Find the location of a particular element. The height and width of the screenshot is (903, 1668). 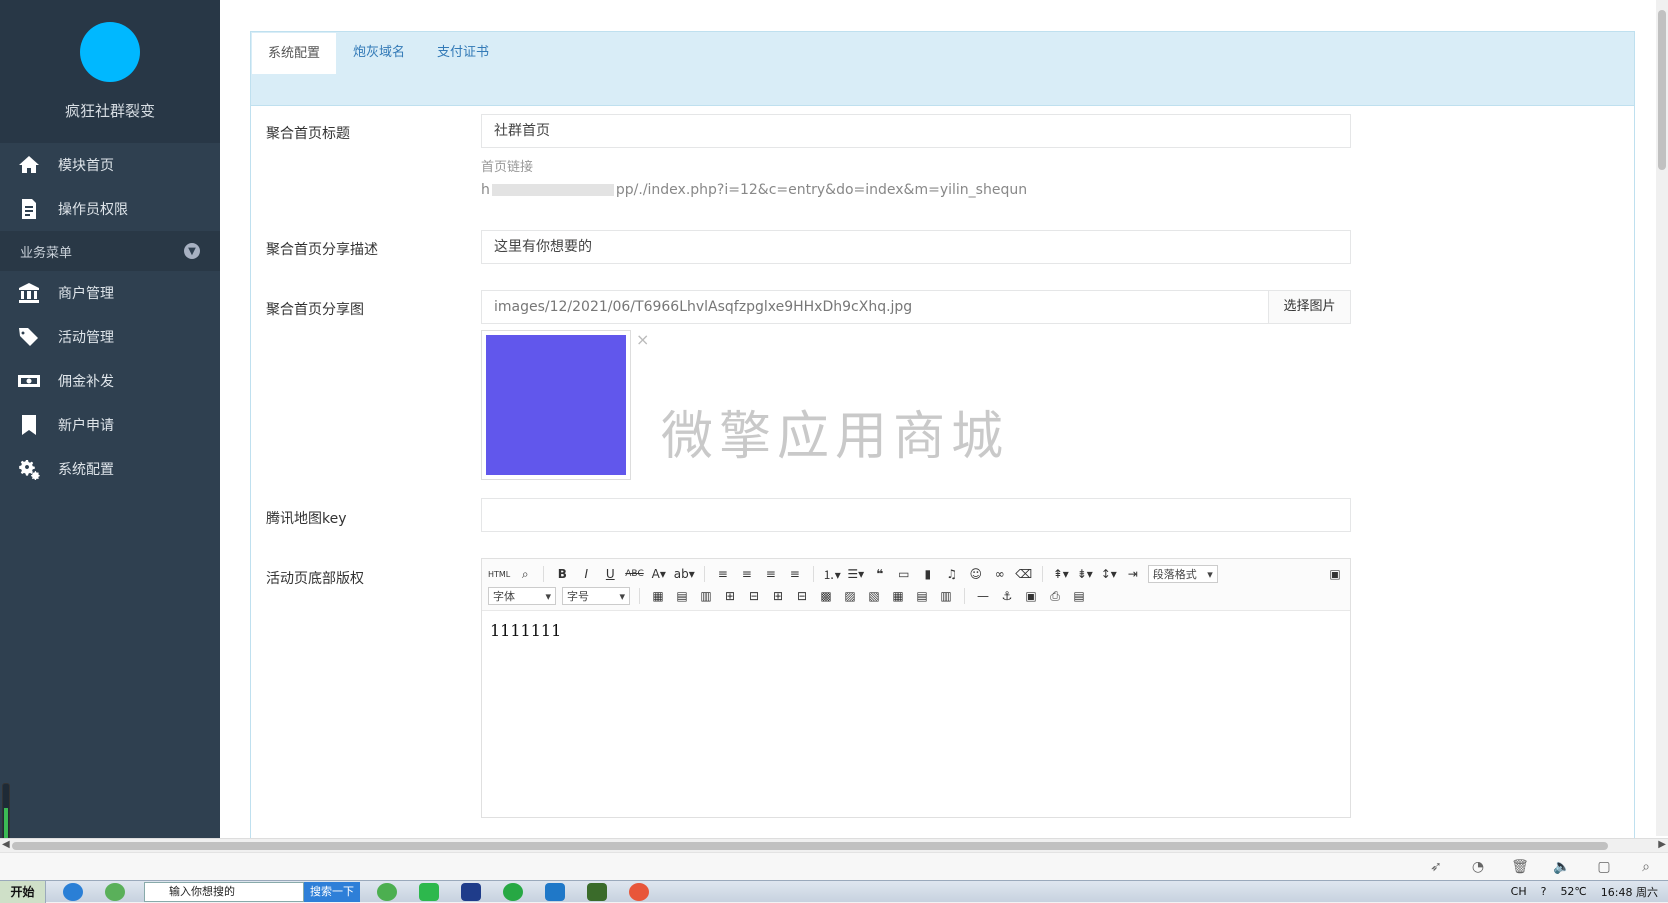

home-title-input: 社群首页 is located at coordinates (916, 131).